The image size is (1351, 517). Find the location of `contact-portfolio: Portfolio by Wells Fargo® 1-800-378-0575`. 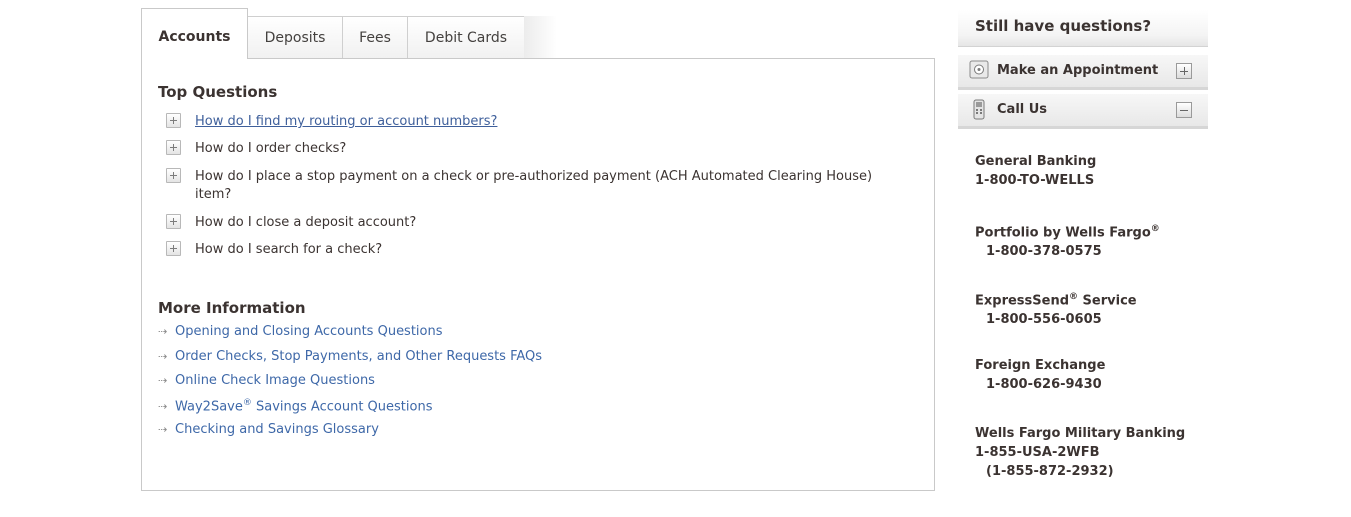

contact-portfolio: Portfolio by Wells Fargo® 1-800-378-0575 is located at coordinates (1067, 240).